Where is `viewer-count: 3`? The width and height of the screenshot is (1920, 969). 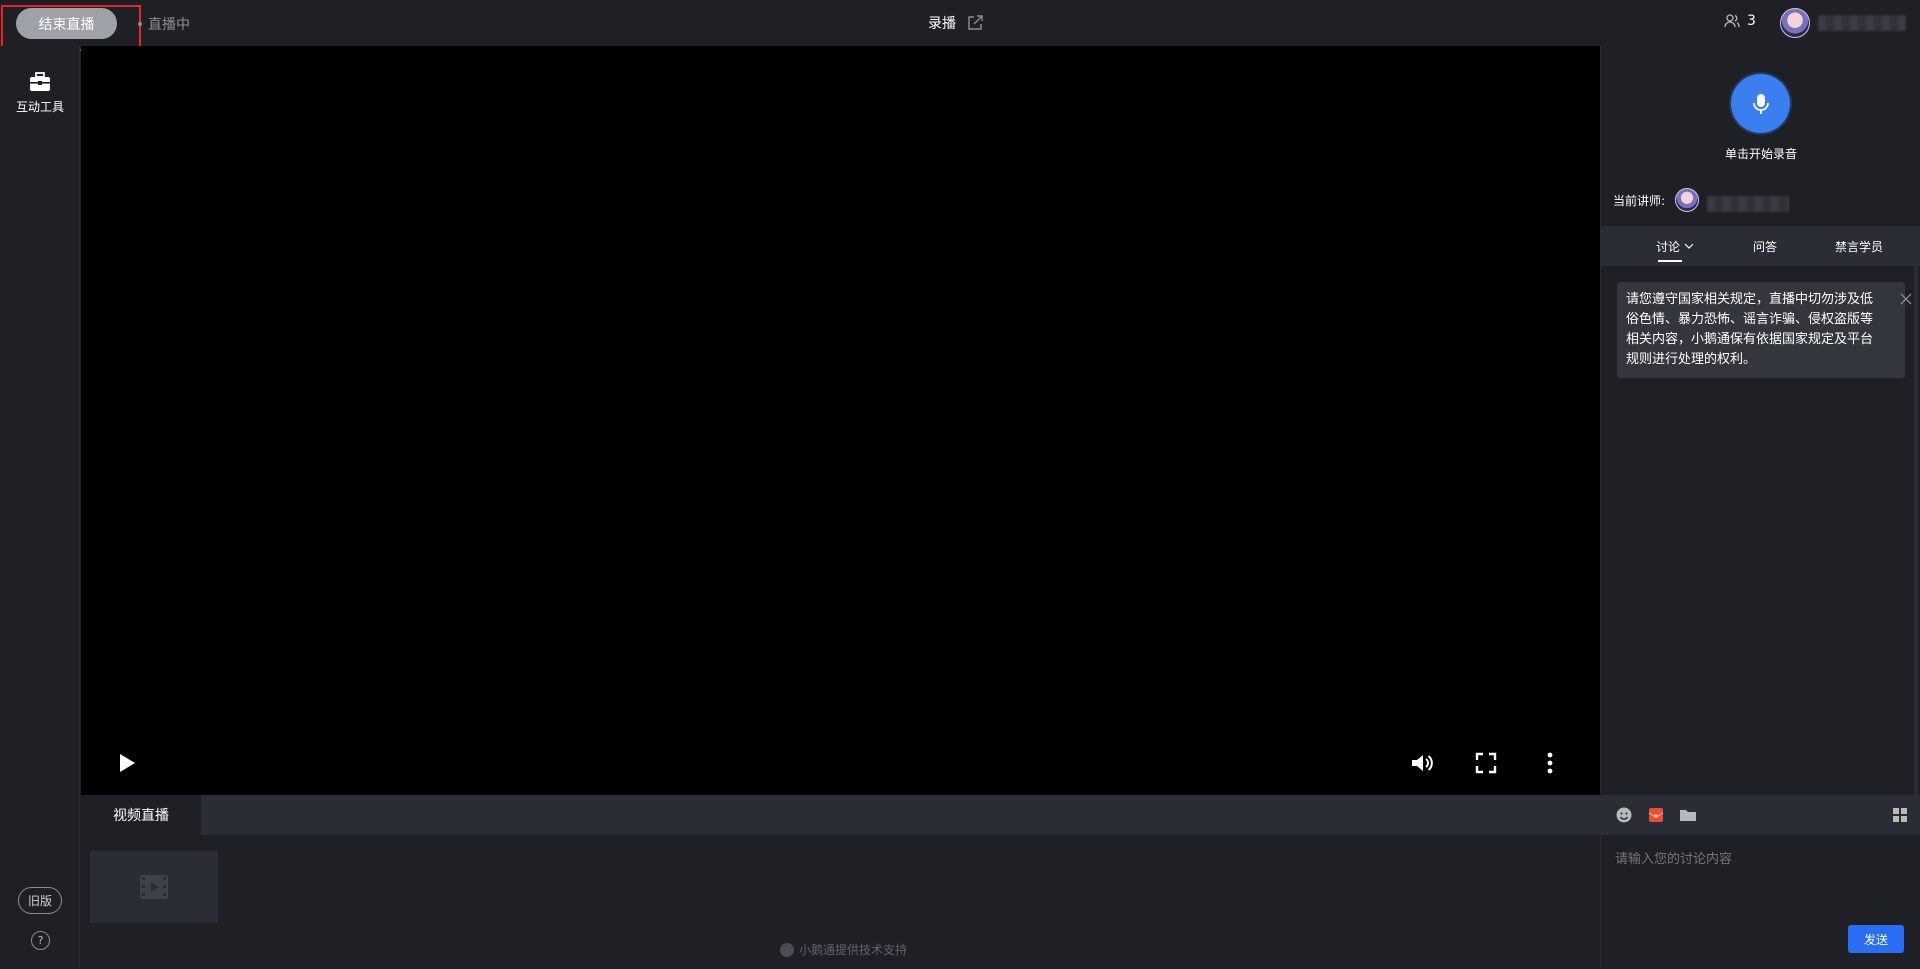
viewer-count: 3 is located at coordinates (1740, 21).